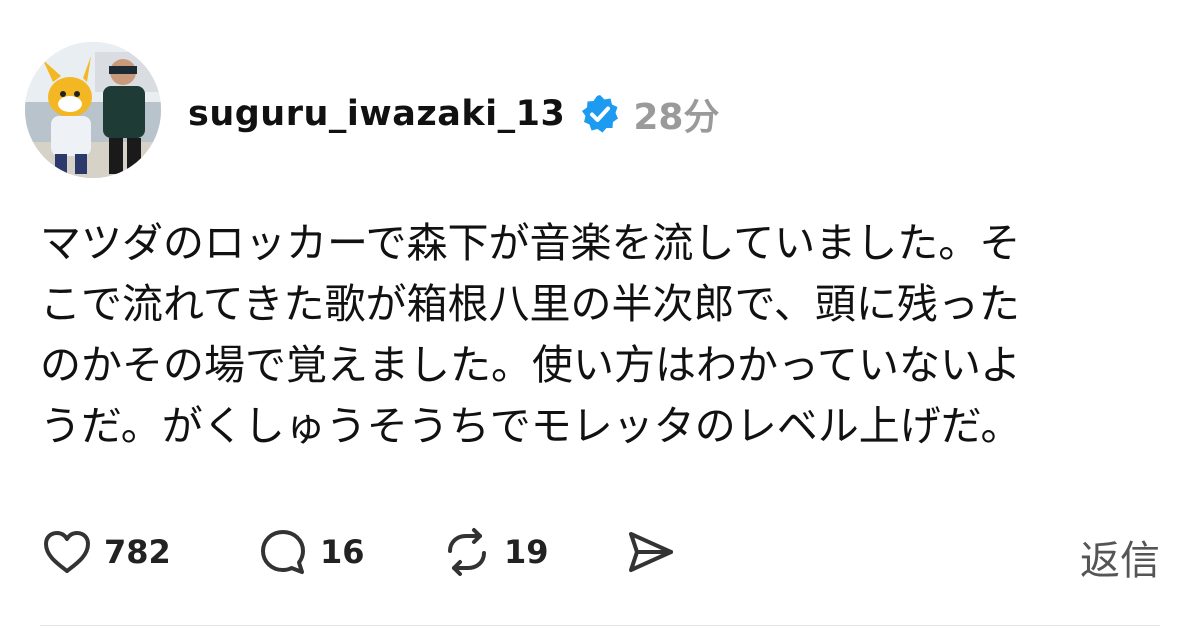 This screenshot has height=628, width=1200. What do you see at coordinates (376, 114) in the screenshot?
I see `username: suguru_iwazaki_13` at bounding box center [376, 114].